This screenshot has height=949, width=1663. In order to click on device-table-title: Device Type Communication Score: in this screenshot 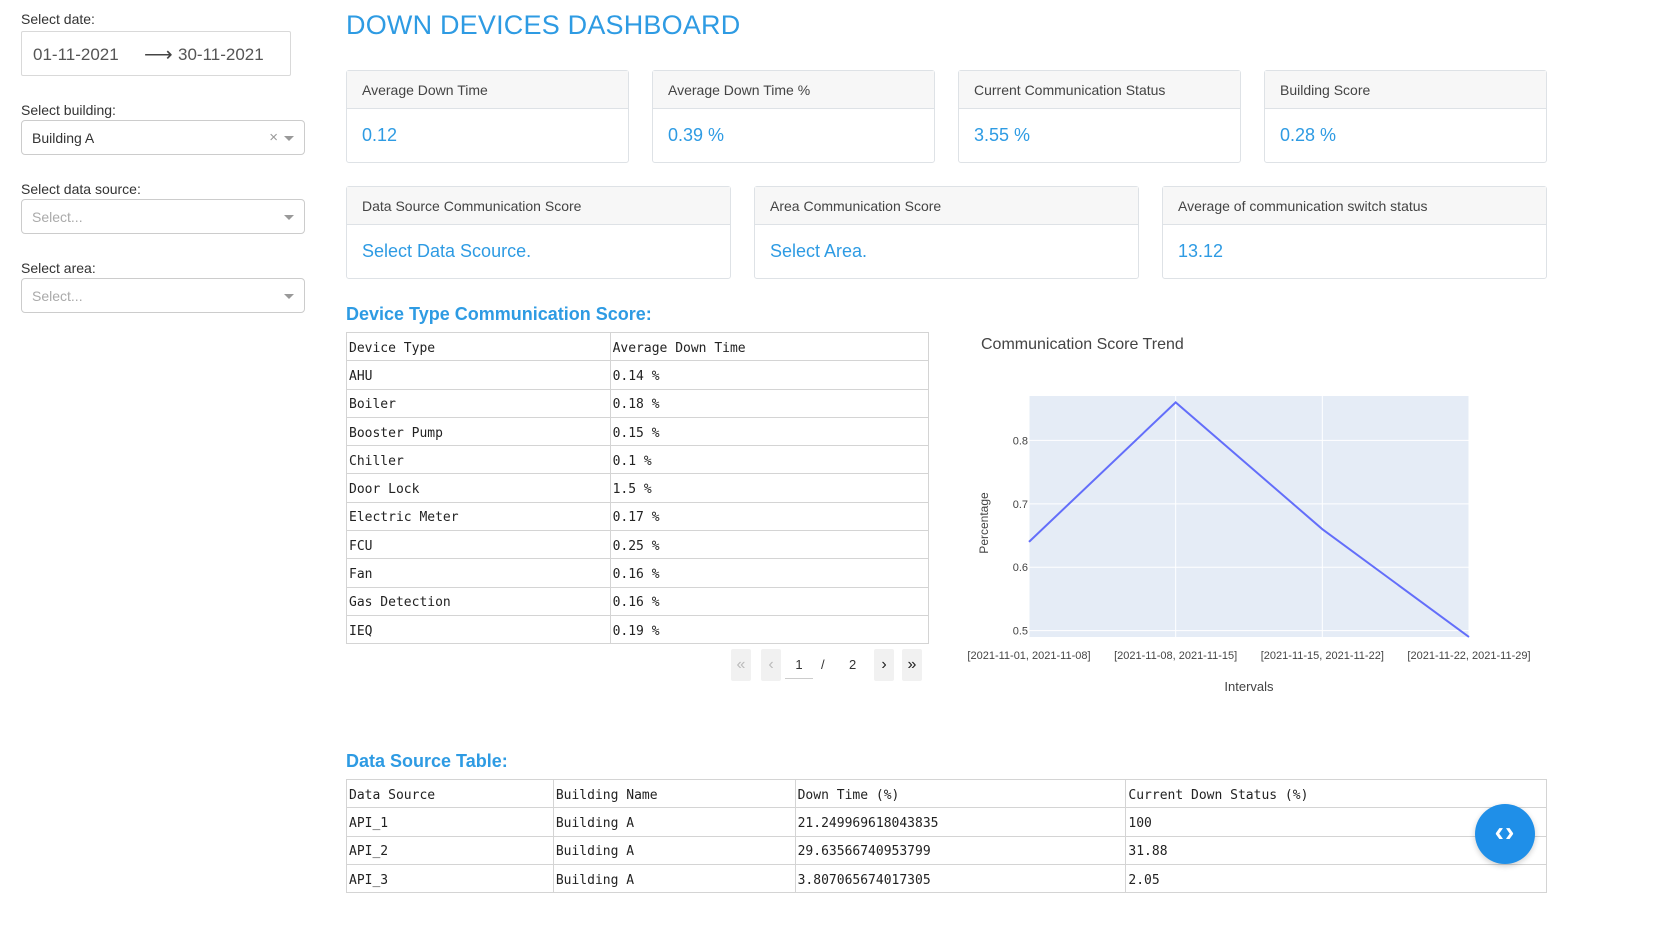, I will do `click(499, 314)`.